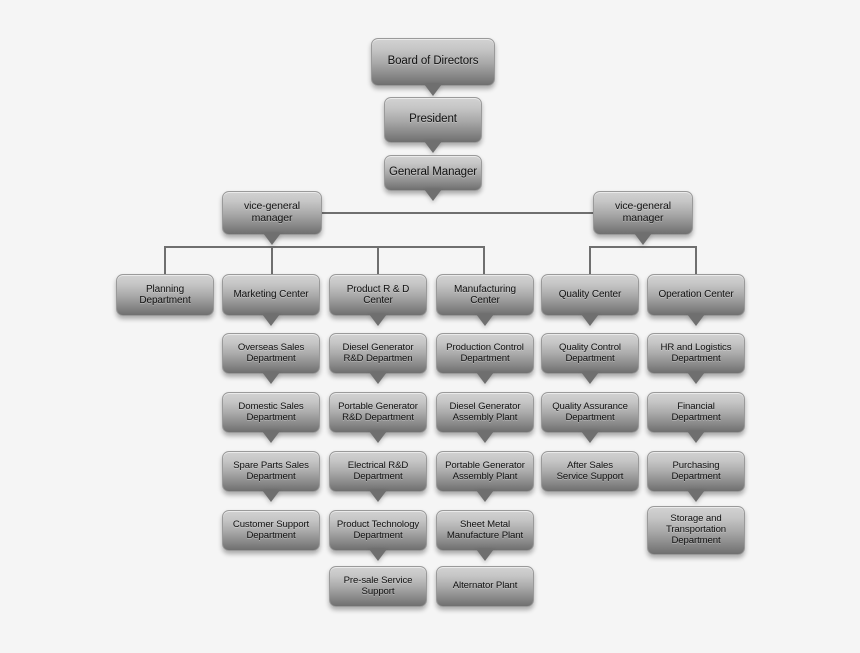 This screenshot has height=653, width=860. I want to click on org-node-marketing: Marketing Center, so click(271, 295).